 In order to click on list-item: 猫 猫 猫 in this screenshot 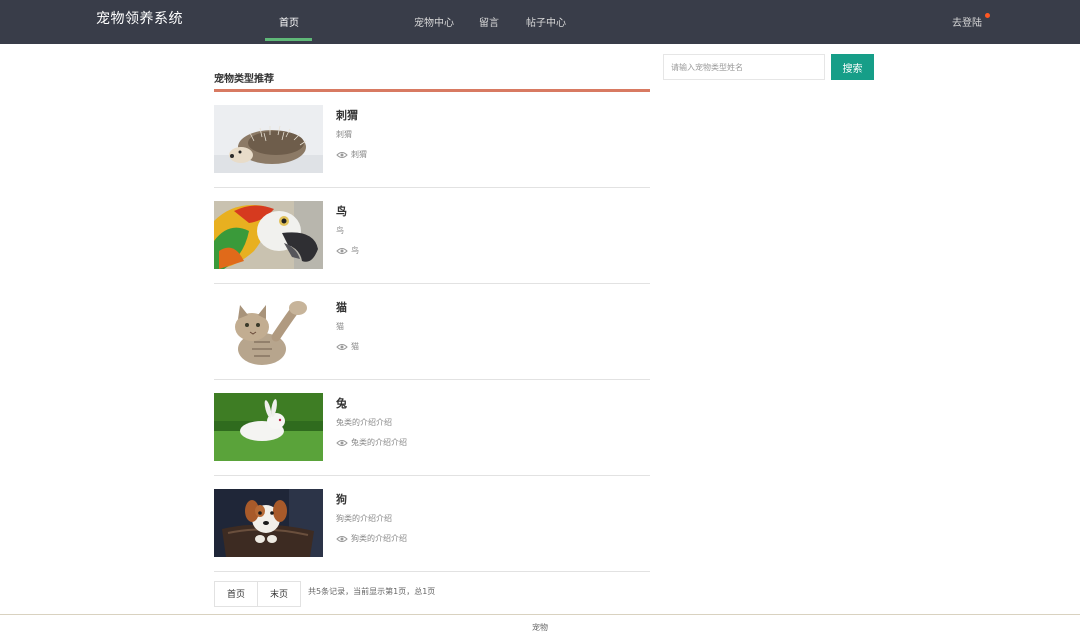, I will do `click(432, 332)`.